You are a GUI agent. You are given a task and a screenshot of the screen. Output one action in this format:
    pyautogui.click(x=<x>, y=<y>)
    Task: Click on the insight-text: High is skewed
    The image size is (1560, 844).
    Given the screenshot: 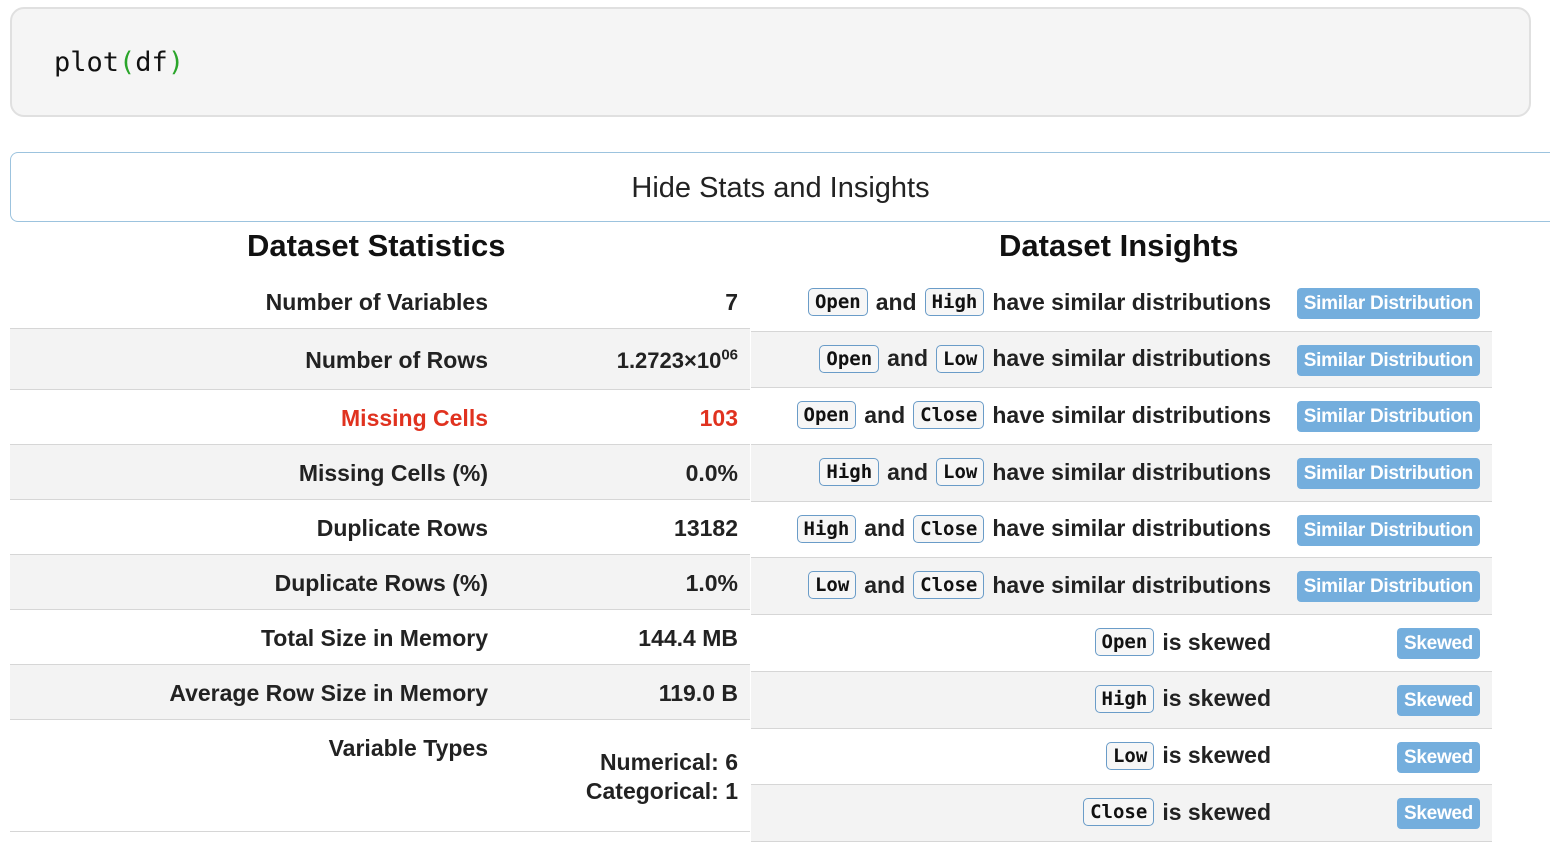 What is the action you would take?
    pyautogui.click(x=1182, y=698)
    